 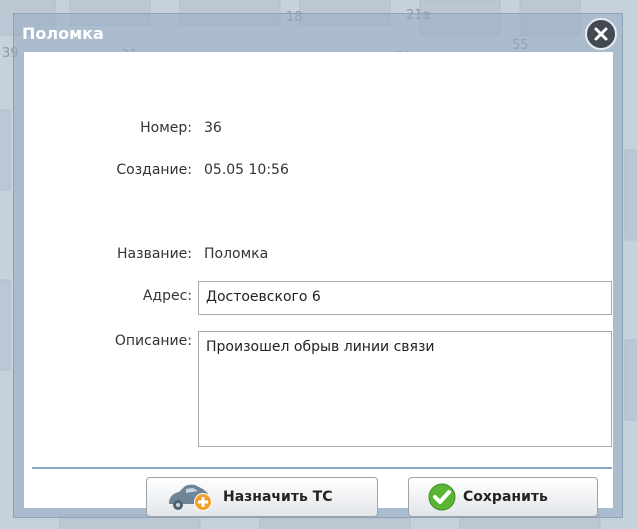 I want to click on address-input: Достоевского 6, so click(x=405, y=298).